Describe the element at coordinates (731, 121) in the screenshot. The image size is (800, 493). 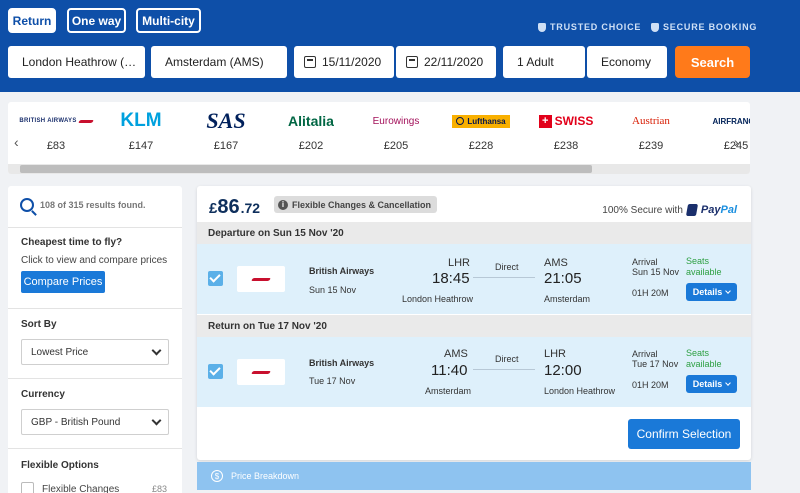
I see `air-france-logo: AIRFRANCE` at that location.